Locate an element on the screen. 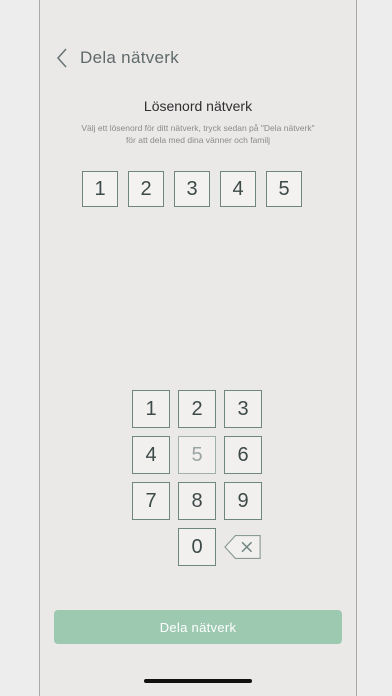  code-digit-2: 2 is located at coordinates (146, 189).